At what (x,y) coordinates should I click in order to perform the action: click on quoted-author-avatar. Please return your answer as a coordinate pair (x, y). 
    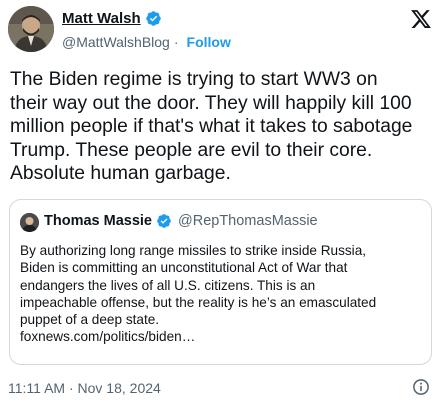
    Looking at the image, I should click on (29, 222).